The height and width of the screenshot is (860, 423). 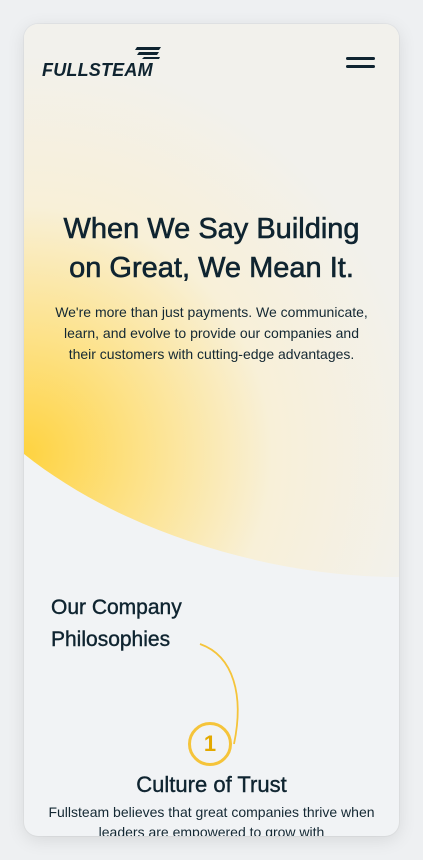 What do you see at coordinates (148, 53) in the screenshot?
I see `fullsteam-flag-icon` at bounding box center [148, 53].